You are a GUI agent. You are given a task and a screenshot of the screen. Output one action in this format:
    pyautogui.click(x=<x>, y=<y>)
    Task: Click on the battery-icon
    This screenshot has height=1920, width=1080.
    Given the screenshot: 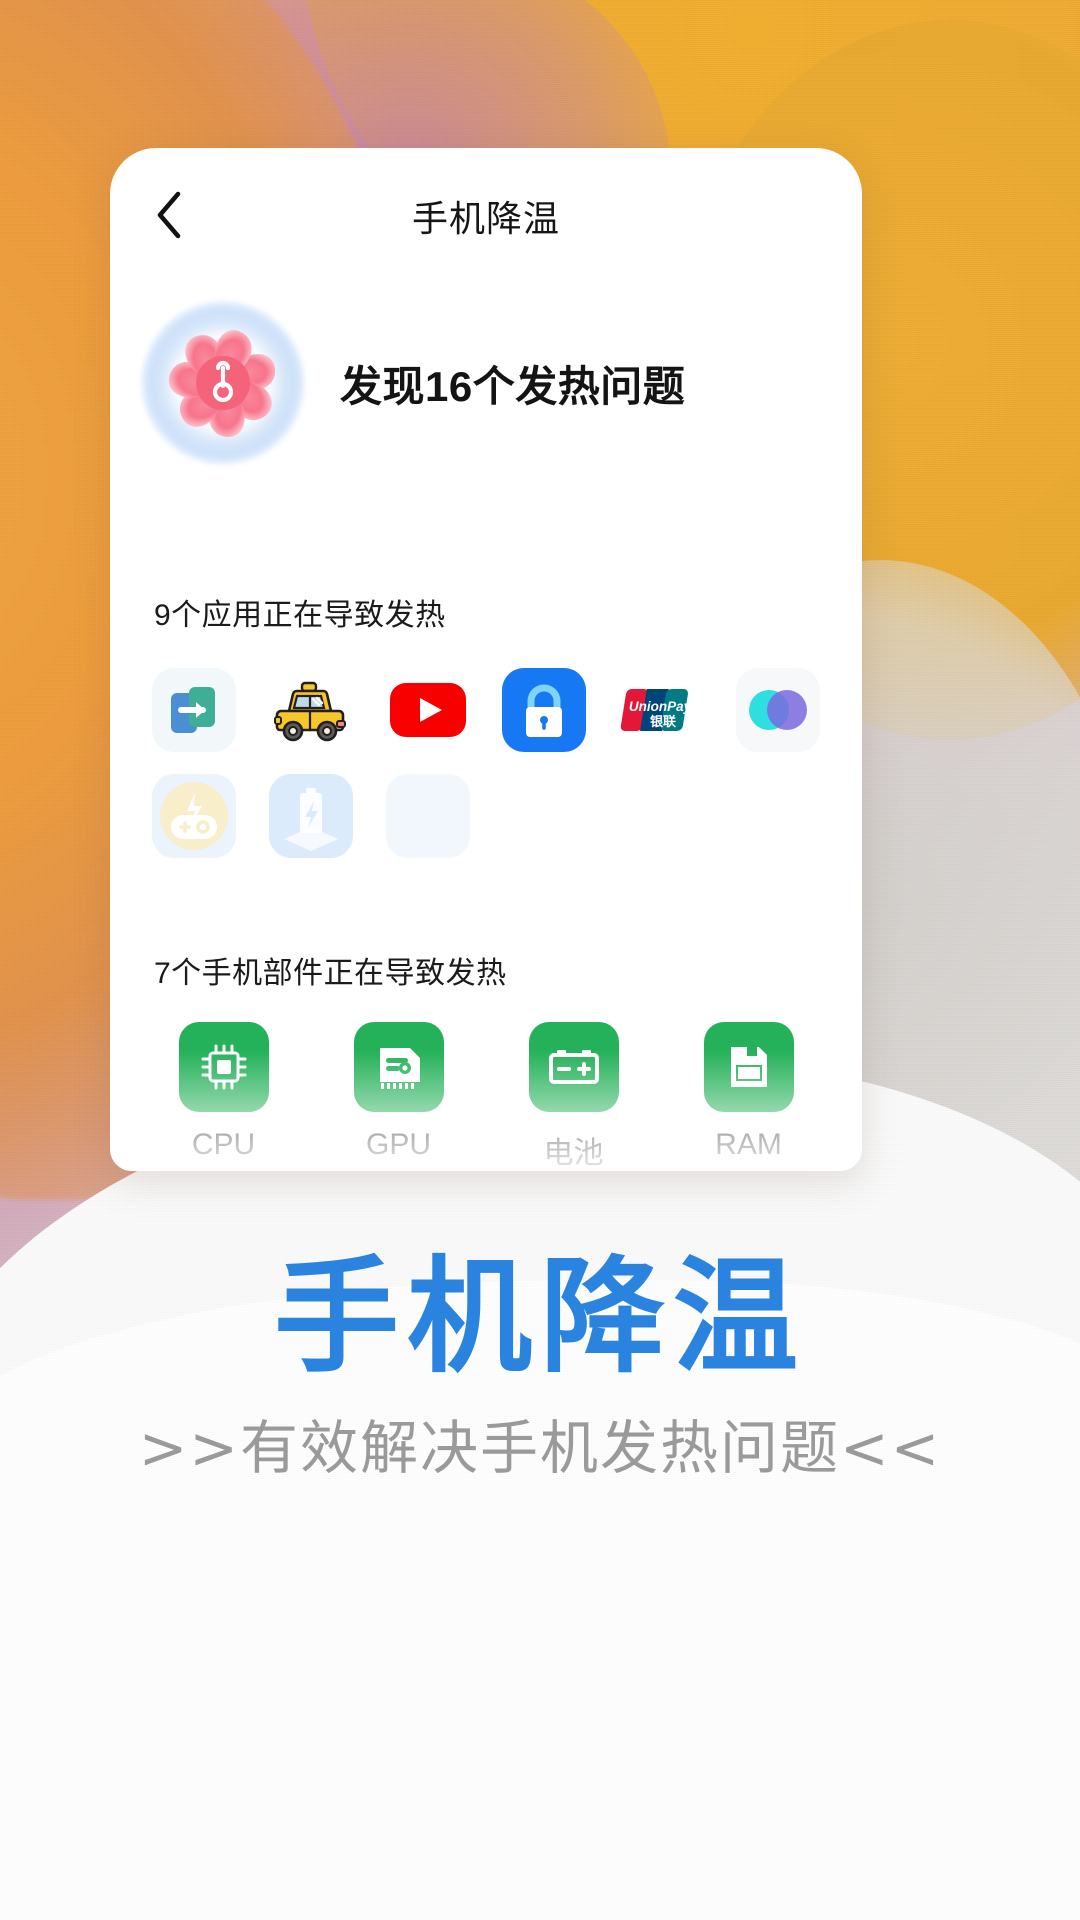 What is the action you would take?
    pyautogui.click(x=573, y=1067)
    